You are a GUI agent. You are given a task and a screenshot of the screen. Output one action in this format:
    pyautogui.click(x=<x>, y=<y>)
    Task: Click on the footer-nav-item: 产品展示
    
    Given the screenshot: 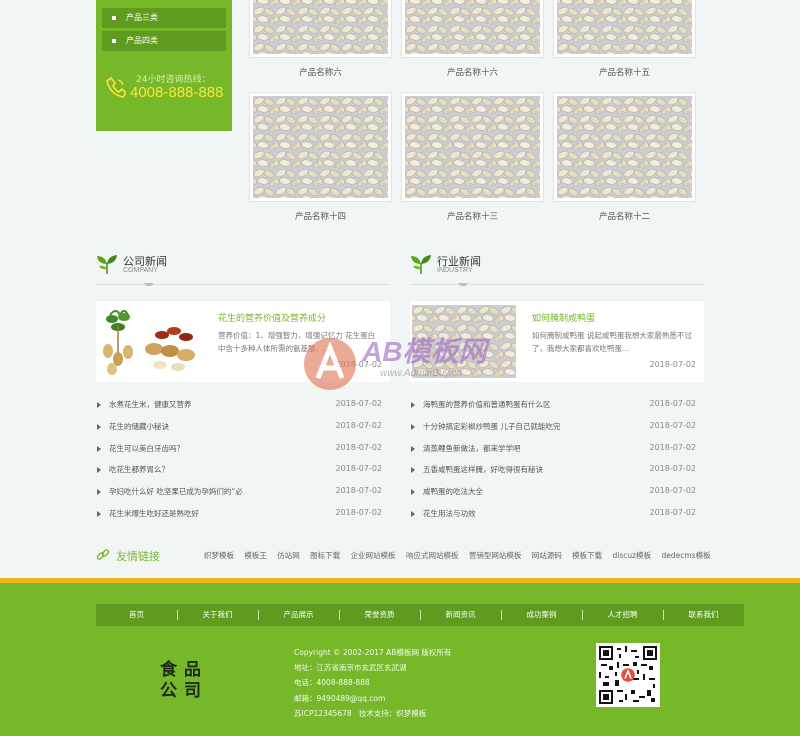 What is the action you would take?
    pyautogui.click(x=298, y=615)
    